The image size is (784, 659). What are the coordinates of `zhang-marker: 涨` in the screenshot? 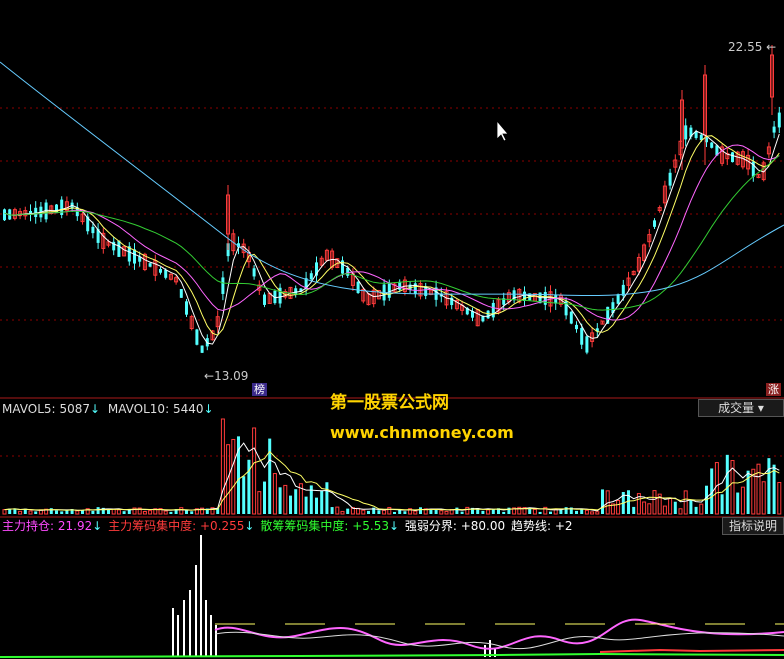 It's located at (773, 389).